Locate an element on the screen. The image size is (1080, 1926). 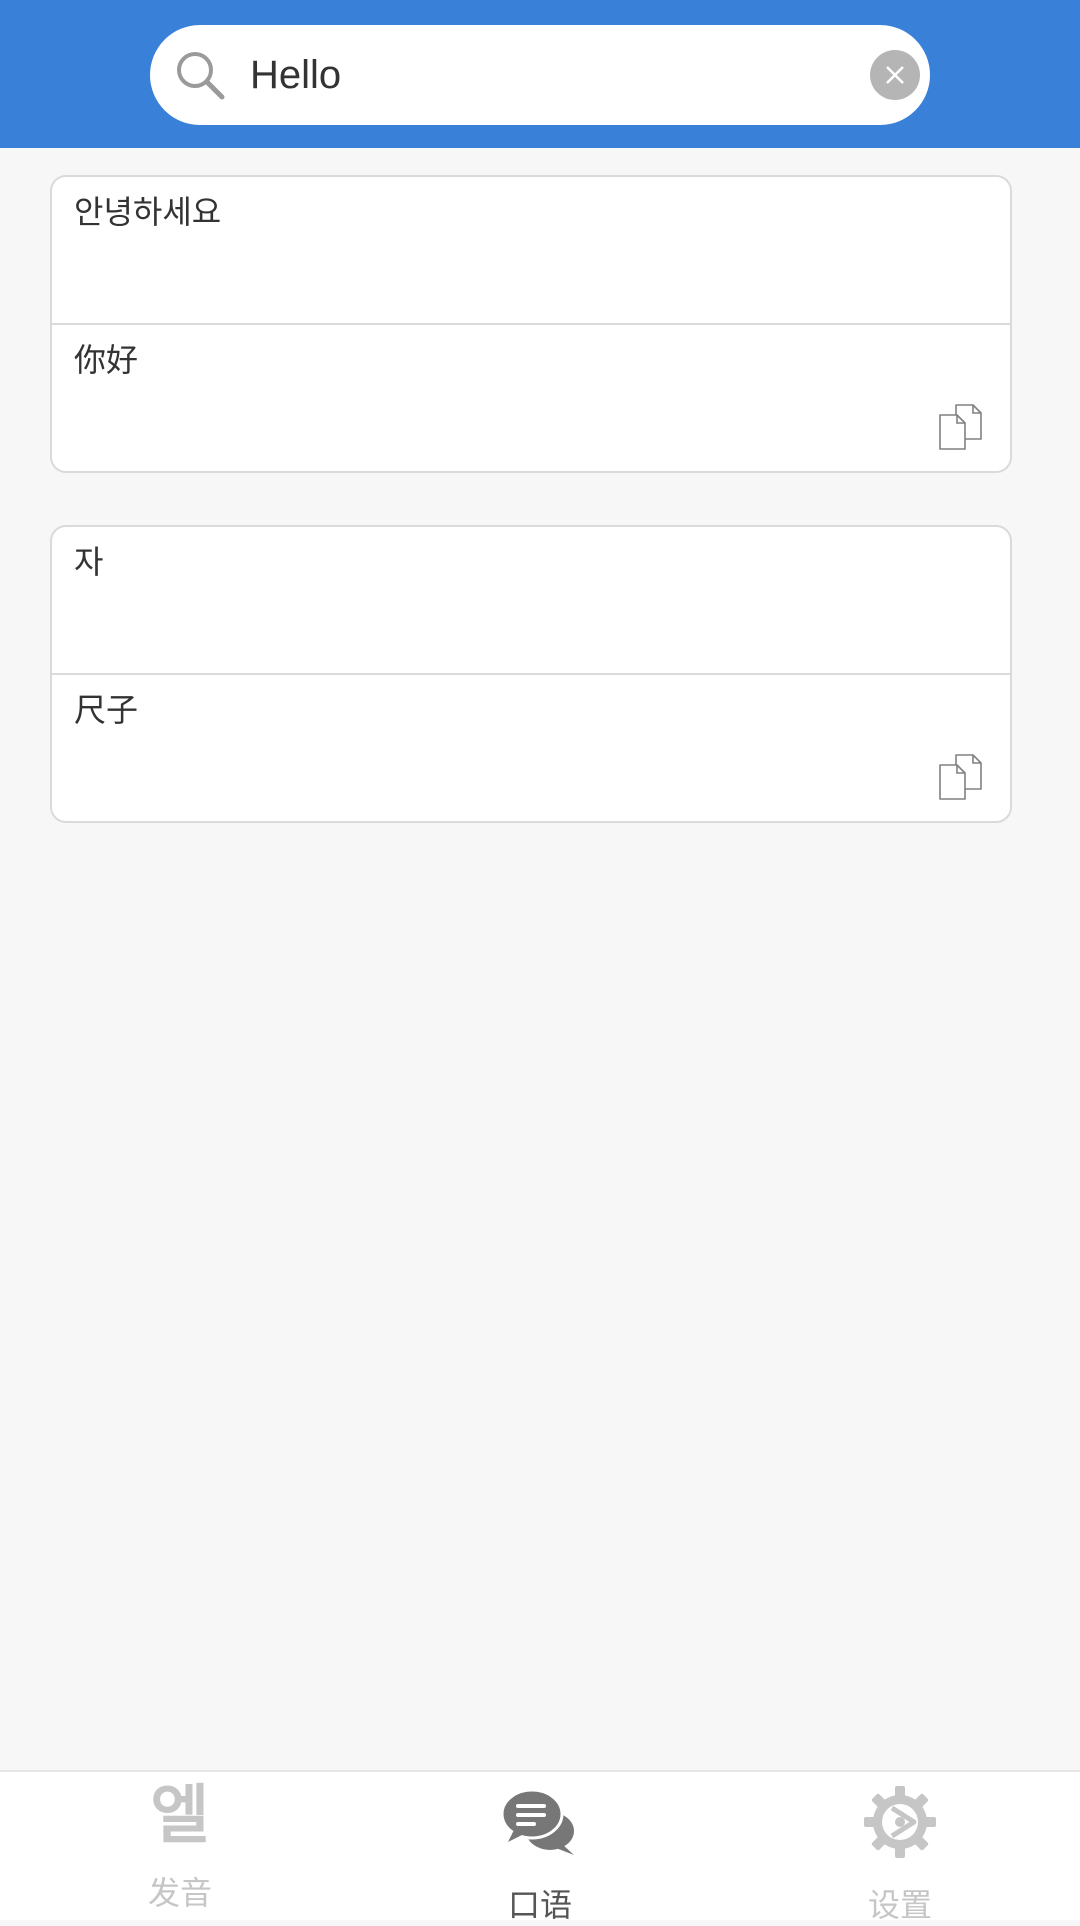
tab-speaking: 口语 is located at coordinates (540, 1848).